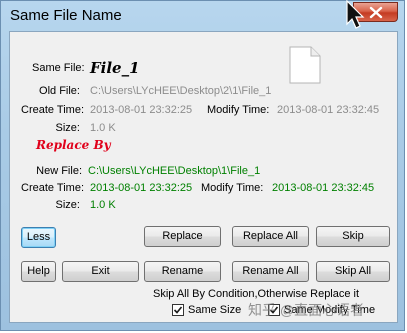 The height and width of the screenshot is (333, 407). What do you see at coordinates (355, 14) in the screenshot?
I see `cursor-icon` at bounding box center [355, 14].